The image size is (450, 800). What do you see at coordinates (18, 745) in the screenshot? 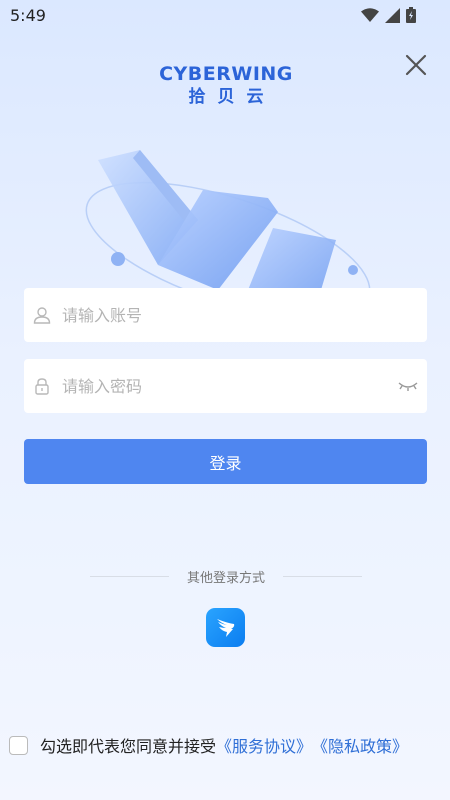
I see `agreement-checkbox` at bounding box center [18, 745].